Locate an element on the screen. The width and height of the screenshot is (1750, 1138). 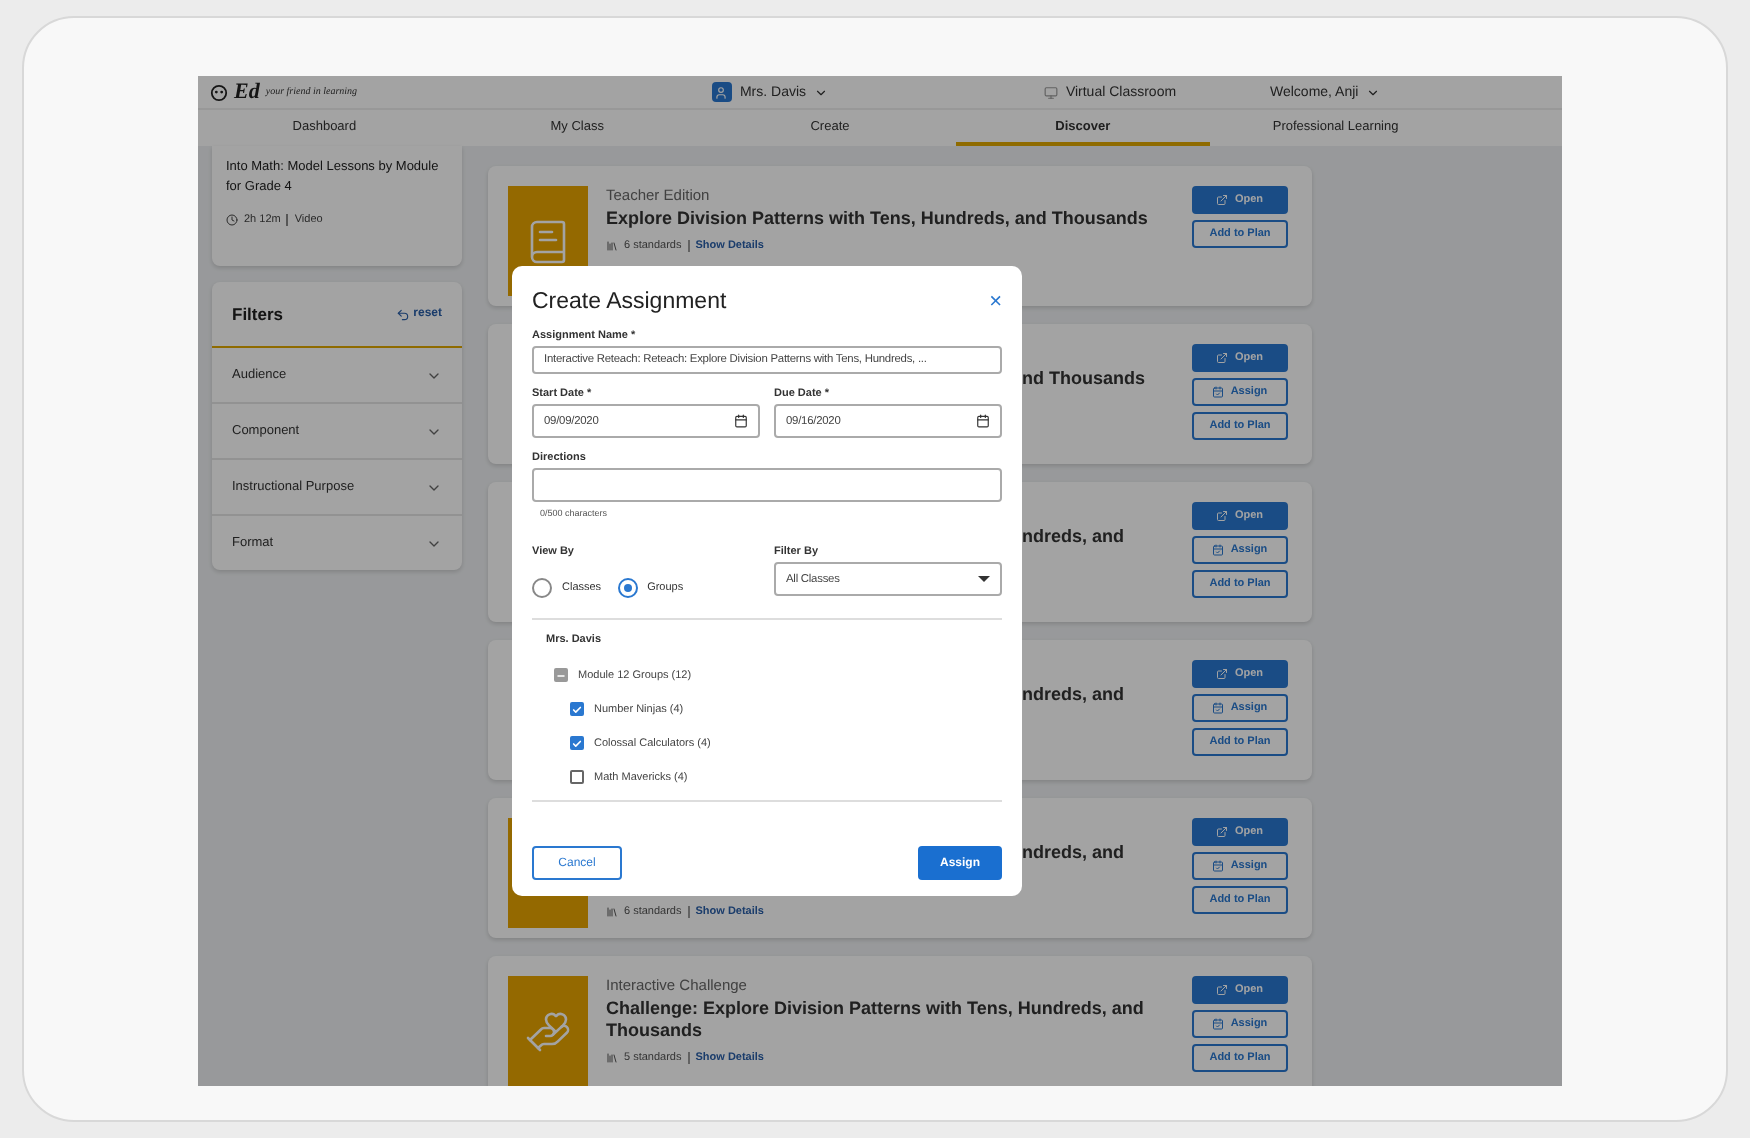
hand-book-icon is located at coordinates (548, 1031).